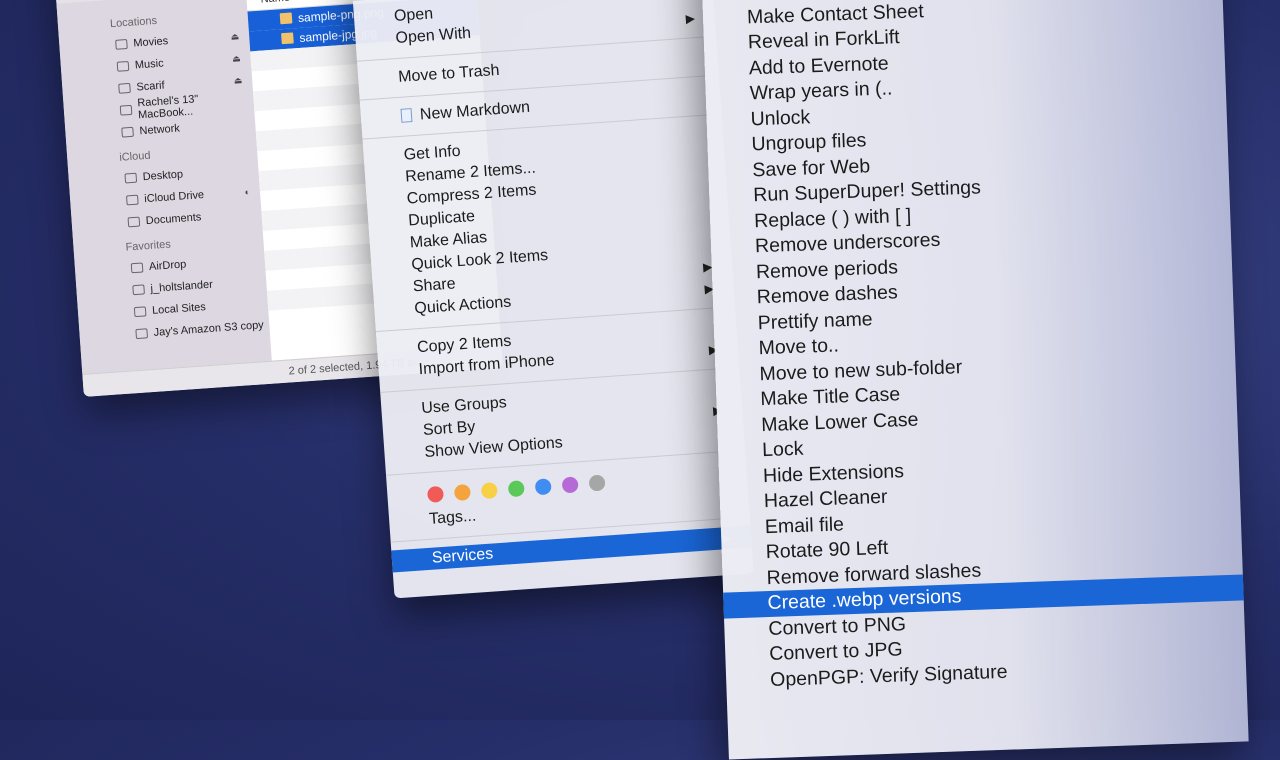 The width and height of the screenshot is (1280, 760). I want to click on service-item-label: Move to.., so click(799, 347).